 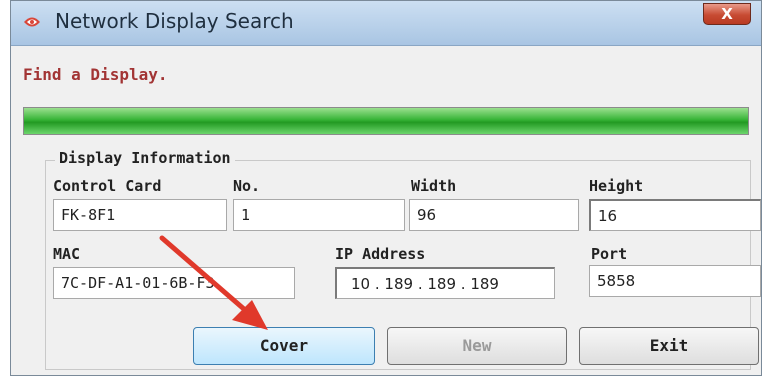 What do you see at coordinates (616, 186) in the screenshot?
I see `height-label: Height` at bounding box center [616, 186].